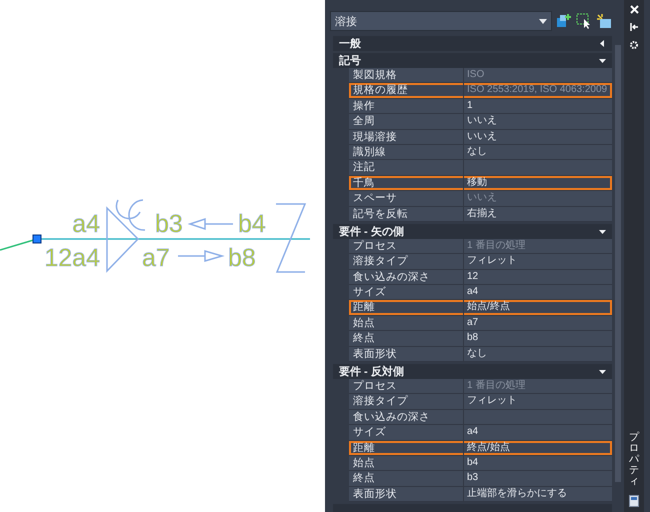 This screenshot has height=512, width=650. What do you see at coordinates (538, 183) in the screenshot?
I see `property-value: 移動` at bounding box center [538, 183].